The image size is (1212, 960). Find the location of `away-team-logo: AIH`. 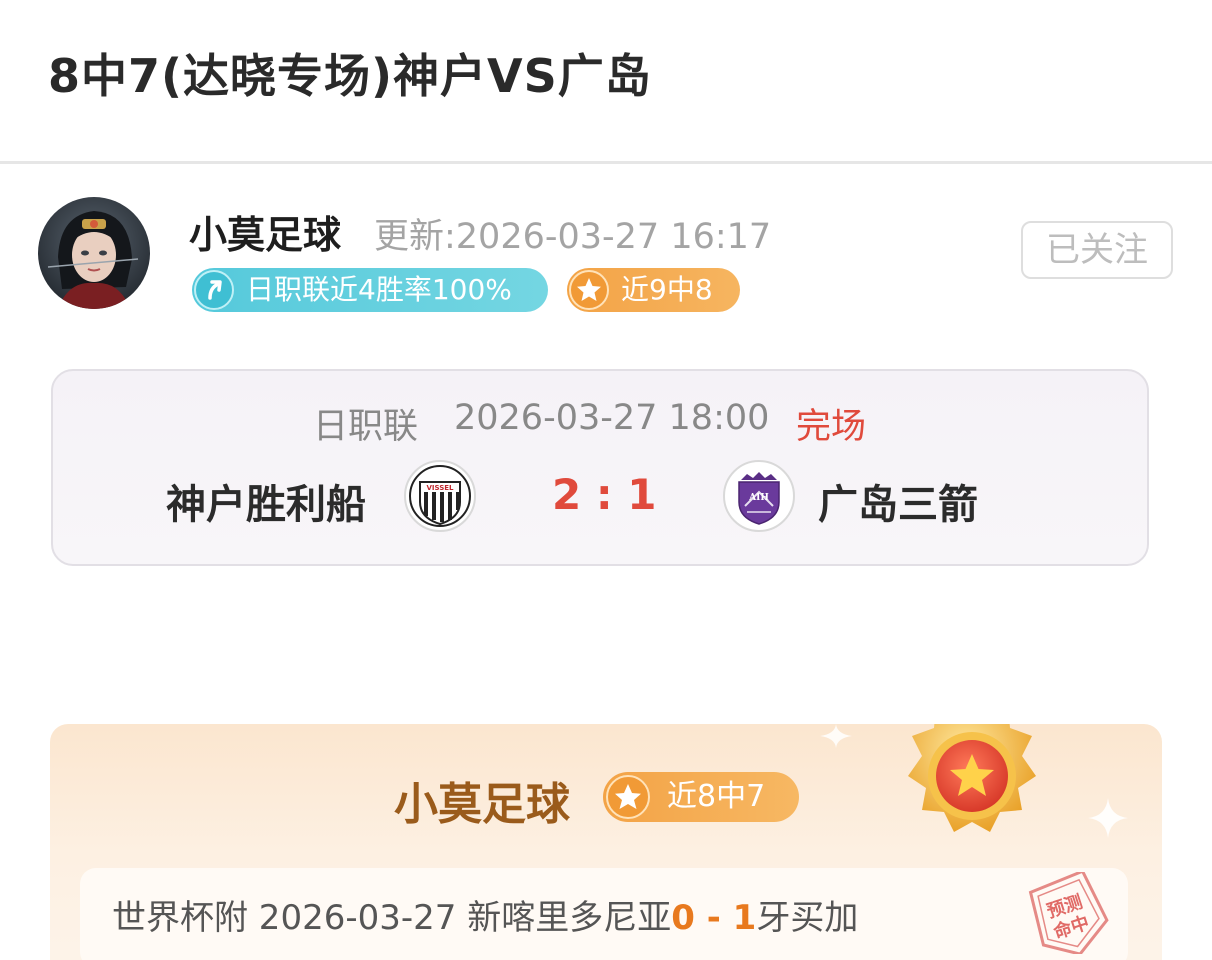

away-team-logo: AIH is located at coordinates (759, 496).